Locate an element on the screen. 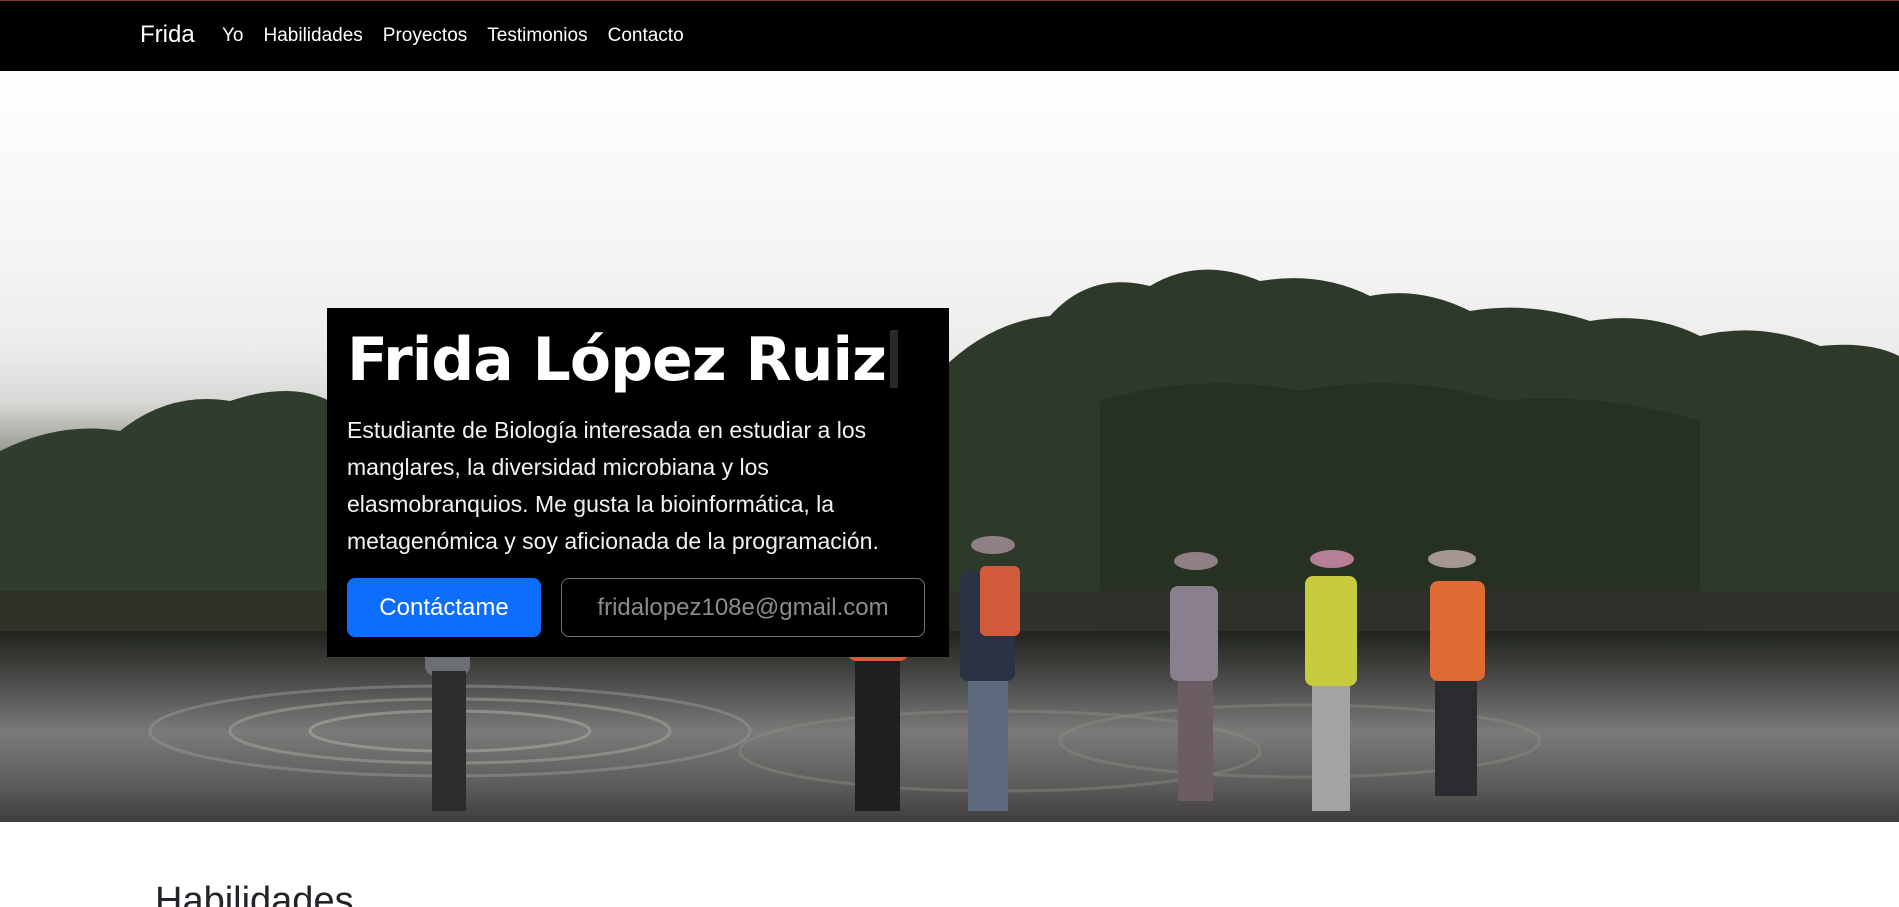 This screenshot has height=907, width=1899. nav-link-habilidades: Habilidades is located at coordinates (313, 36).